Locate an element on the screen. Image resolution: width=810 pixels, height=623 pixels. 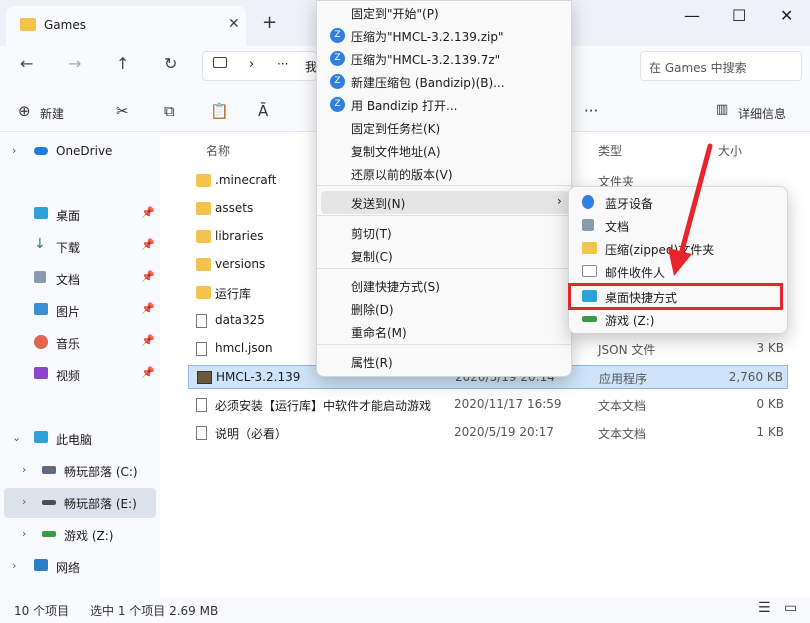
sidebar-item-desktop: 桌面 📌 is located at coordinates (80, 215).